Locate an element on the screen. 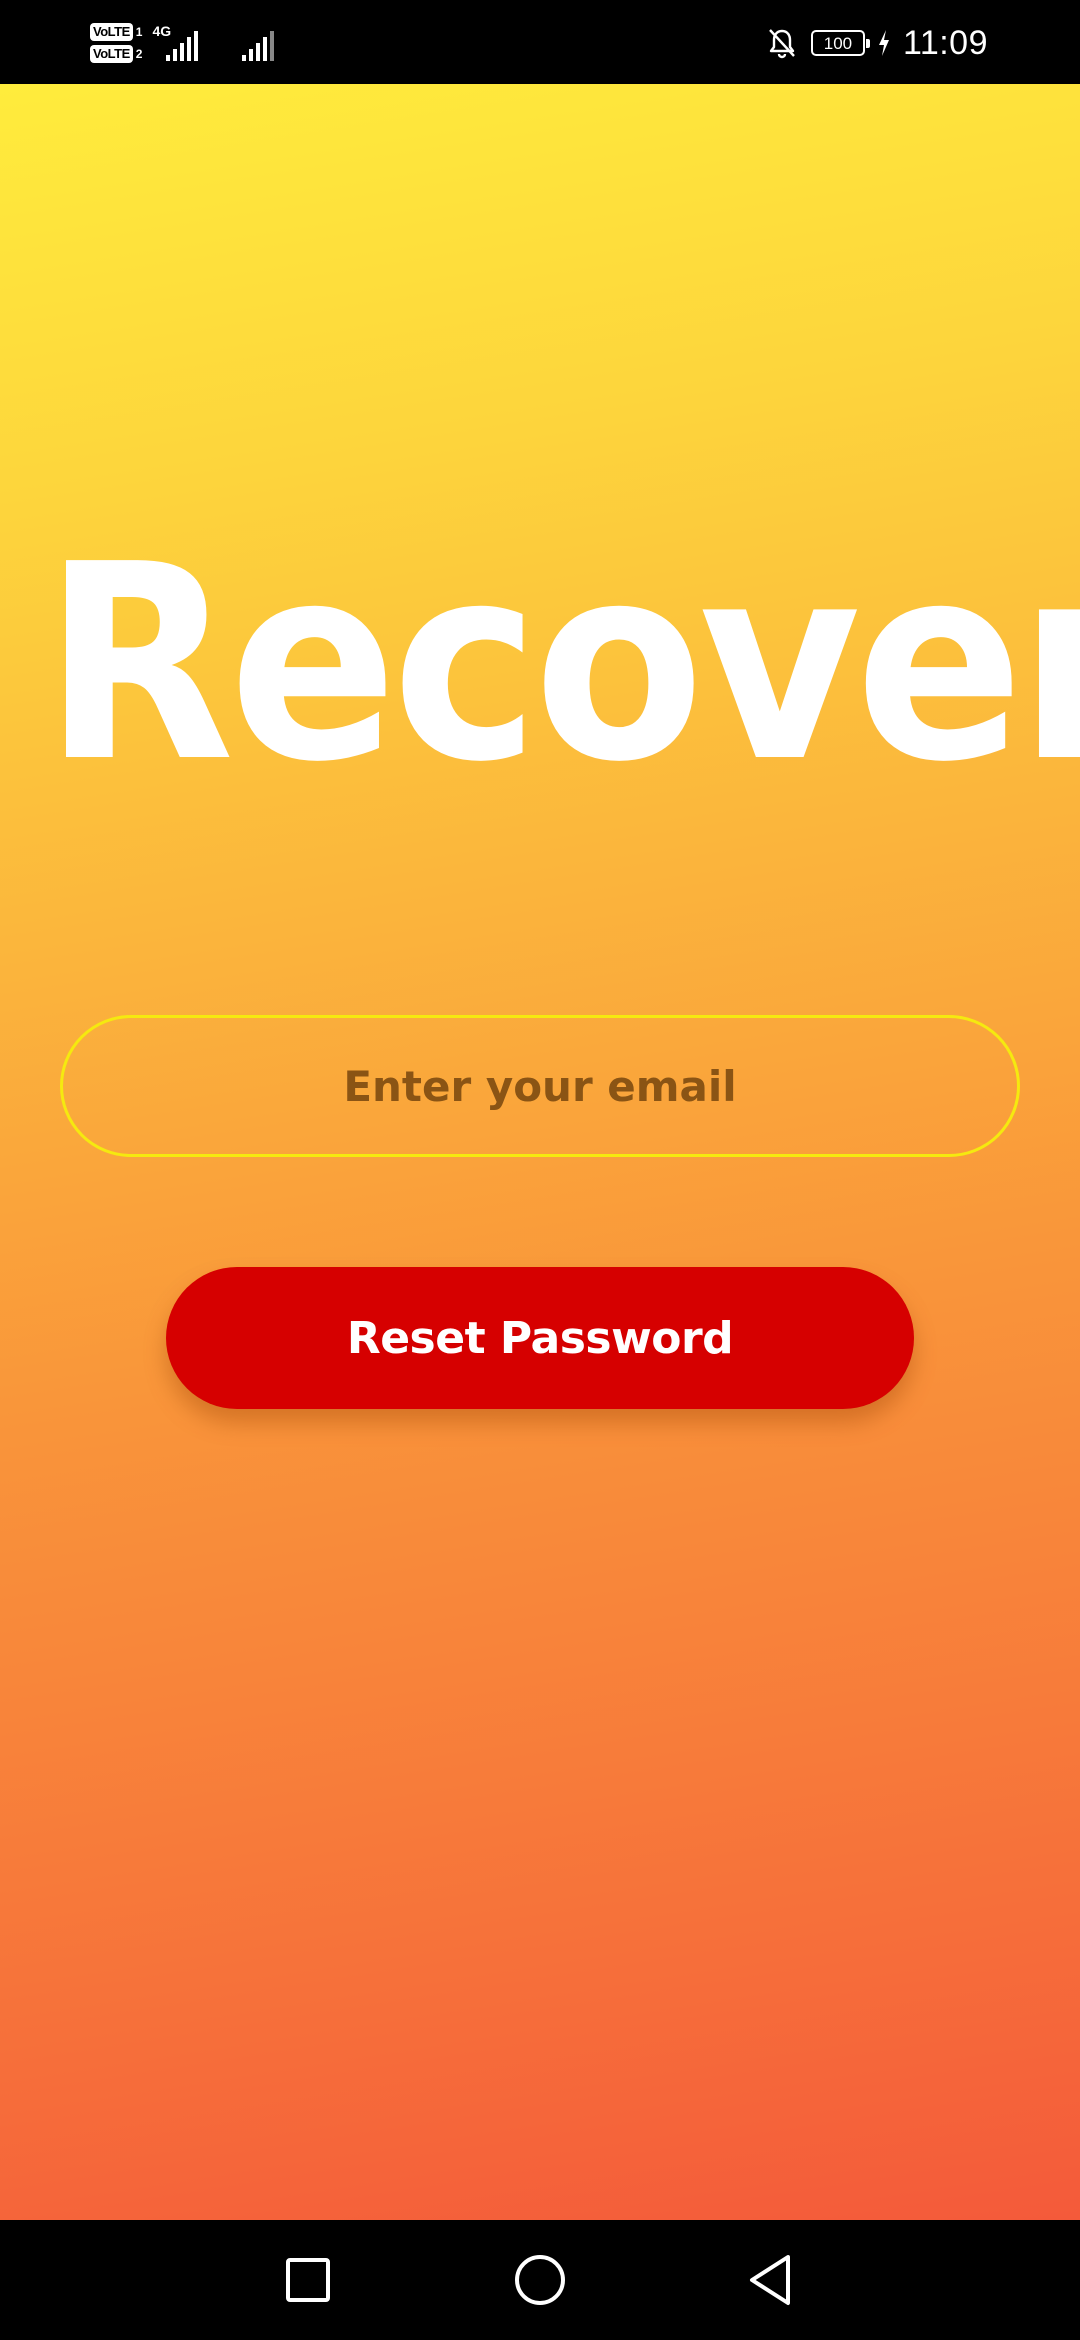 This screenshot has width=1080, height=2340. email-field is located at coordinates (540, 1086).